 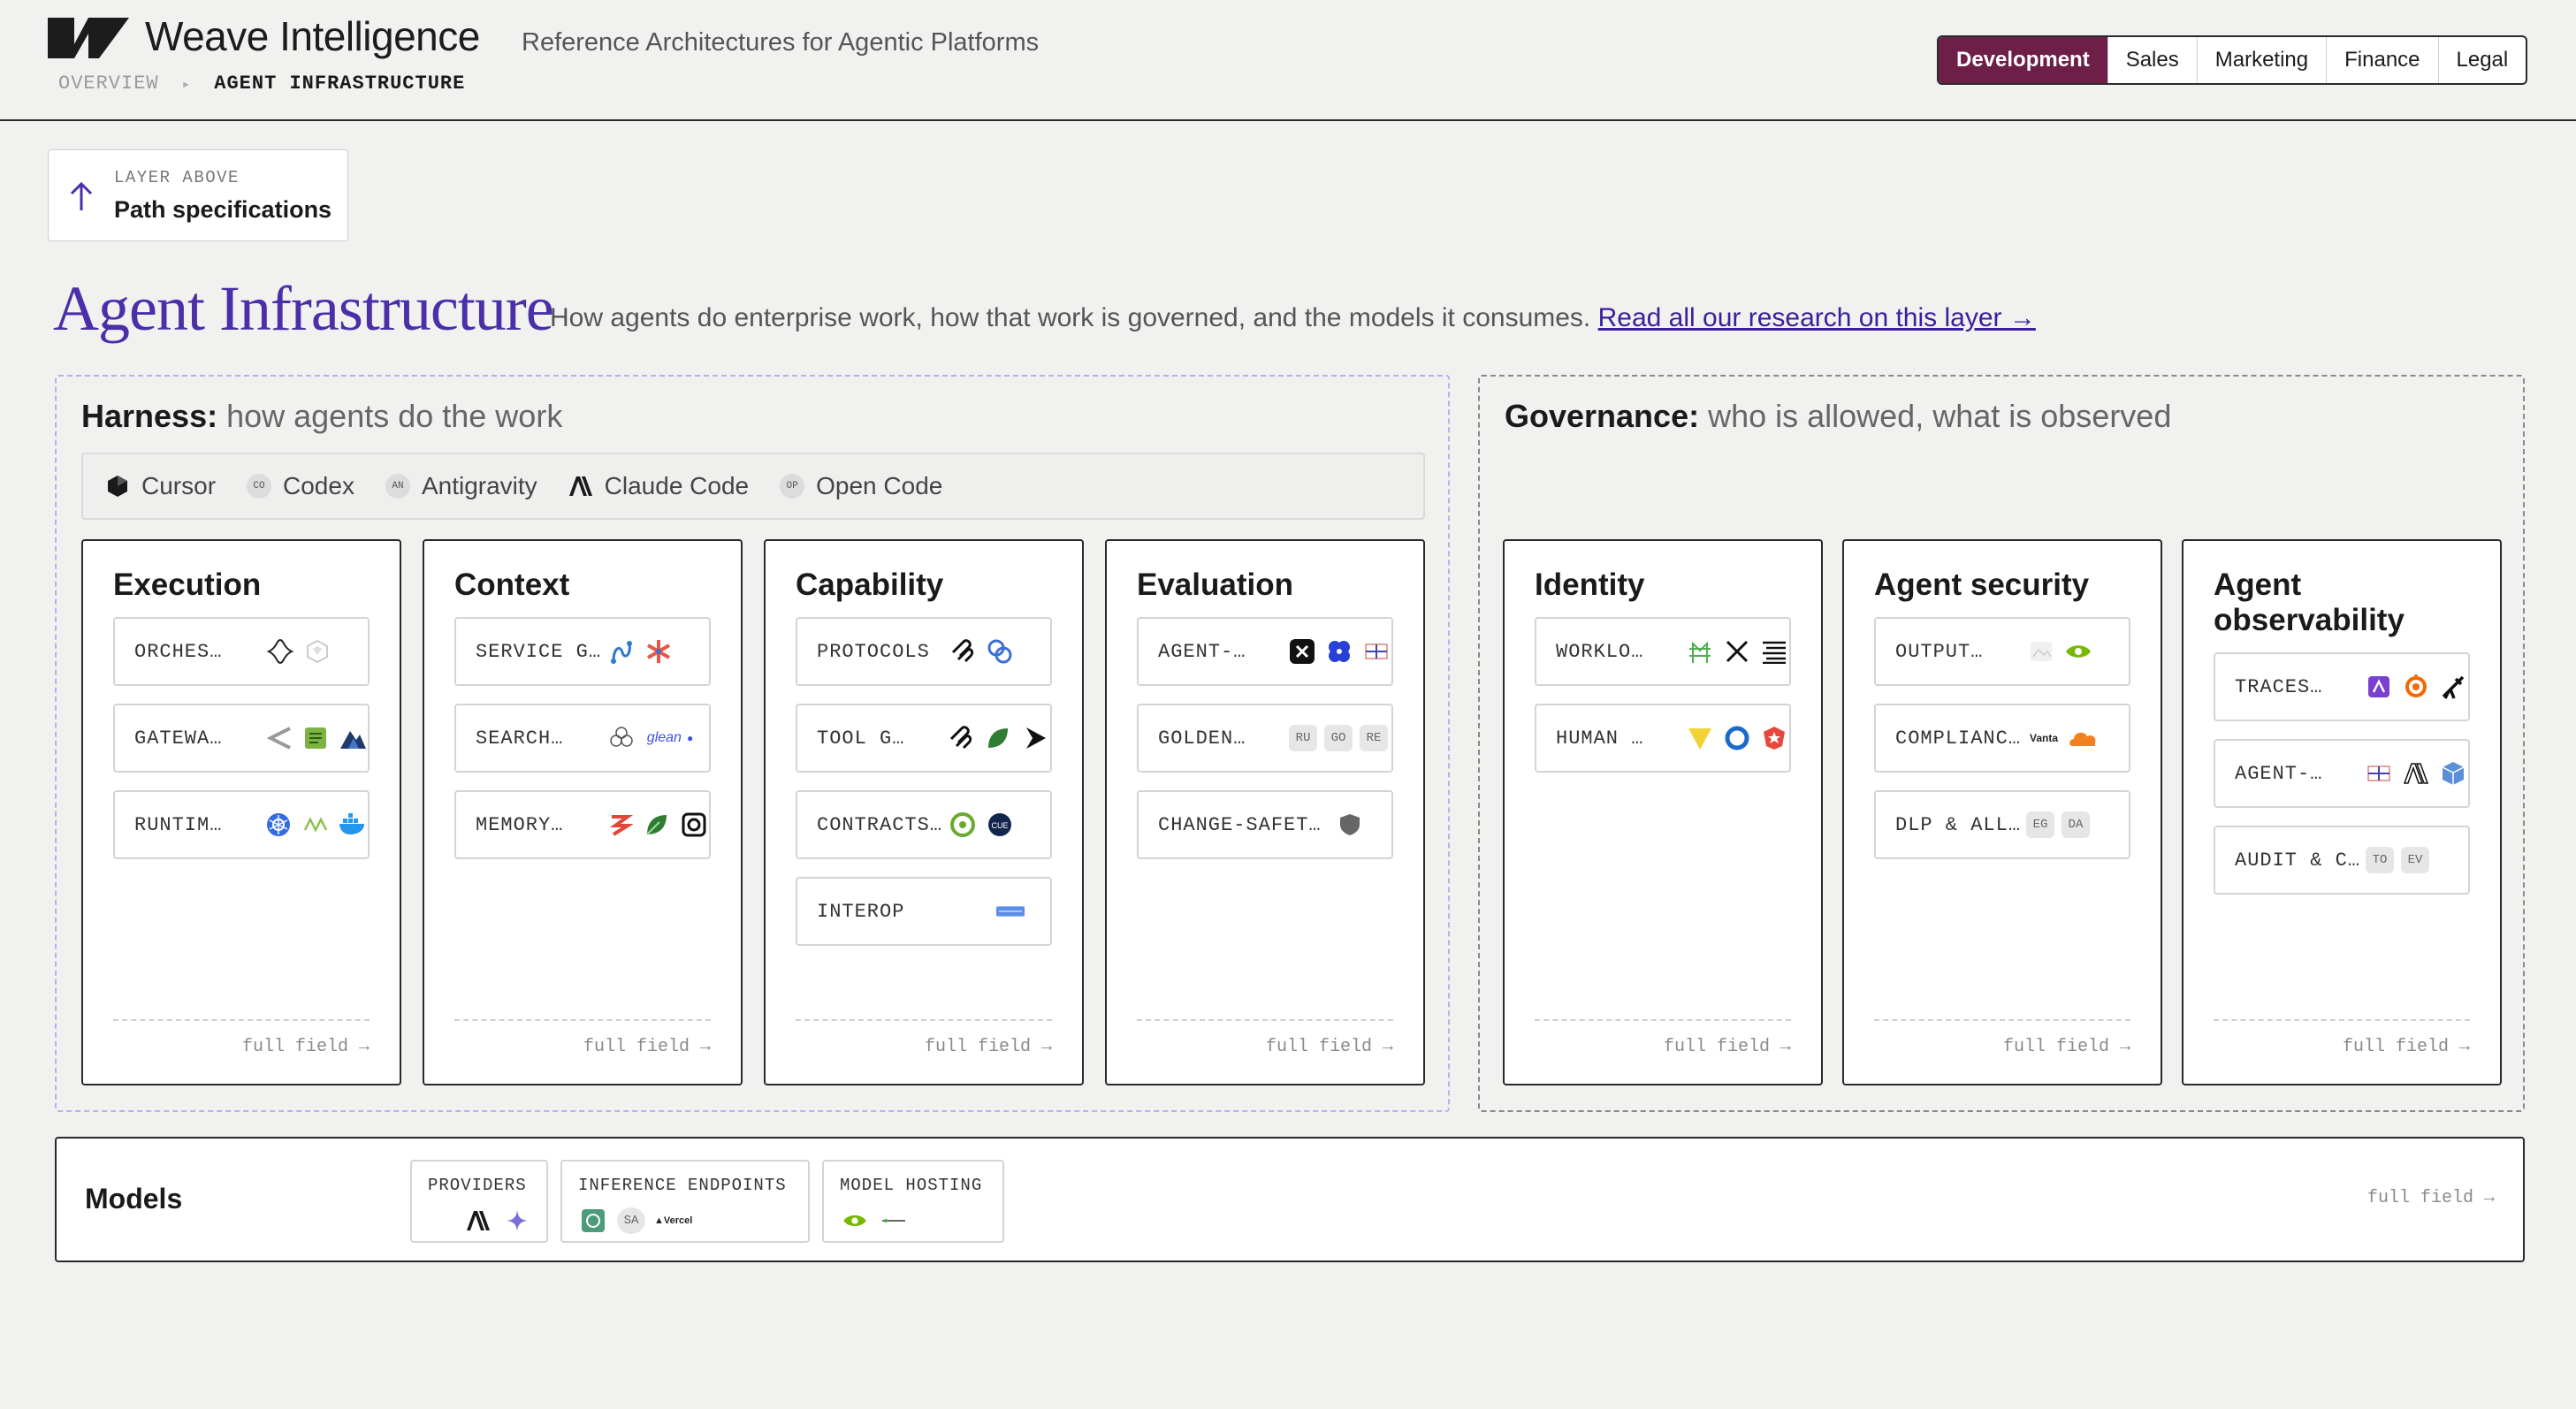 I want to click on tool-claude-code: Claude Code, so click(x=658, y=486).